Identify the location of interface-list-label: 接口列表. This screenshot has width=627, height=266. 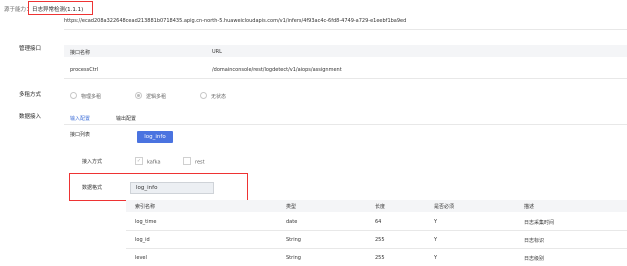
(80, 135).